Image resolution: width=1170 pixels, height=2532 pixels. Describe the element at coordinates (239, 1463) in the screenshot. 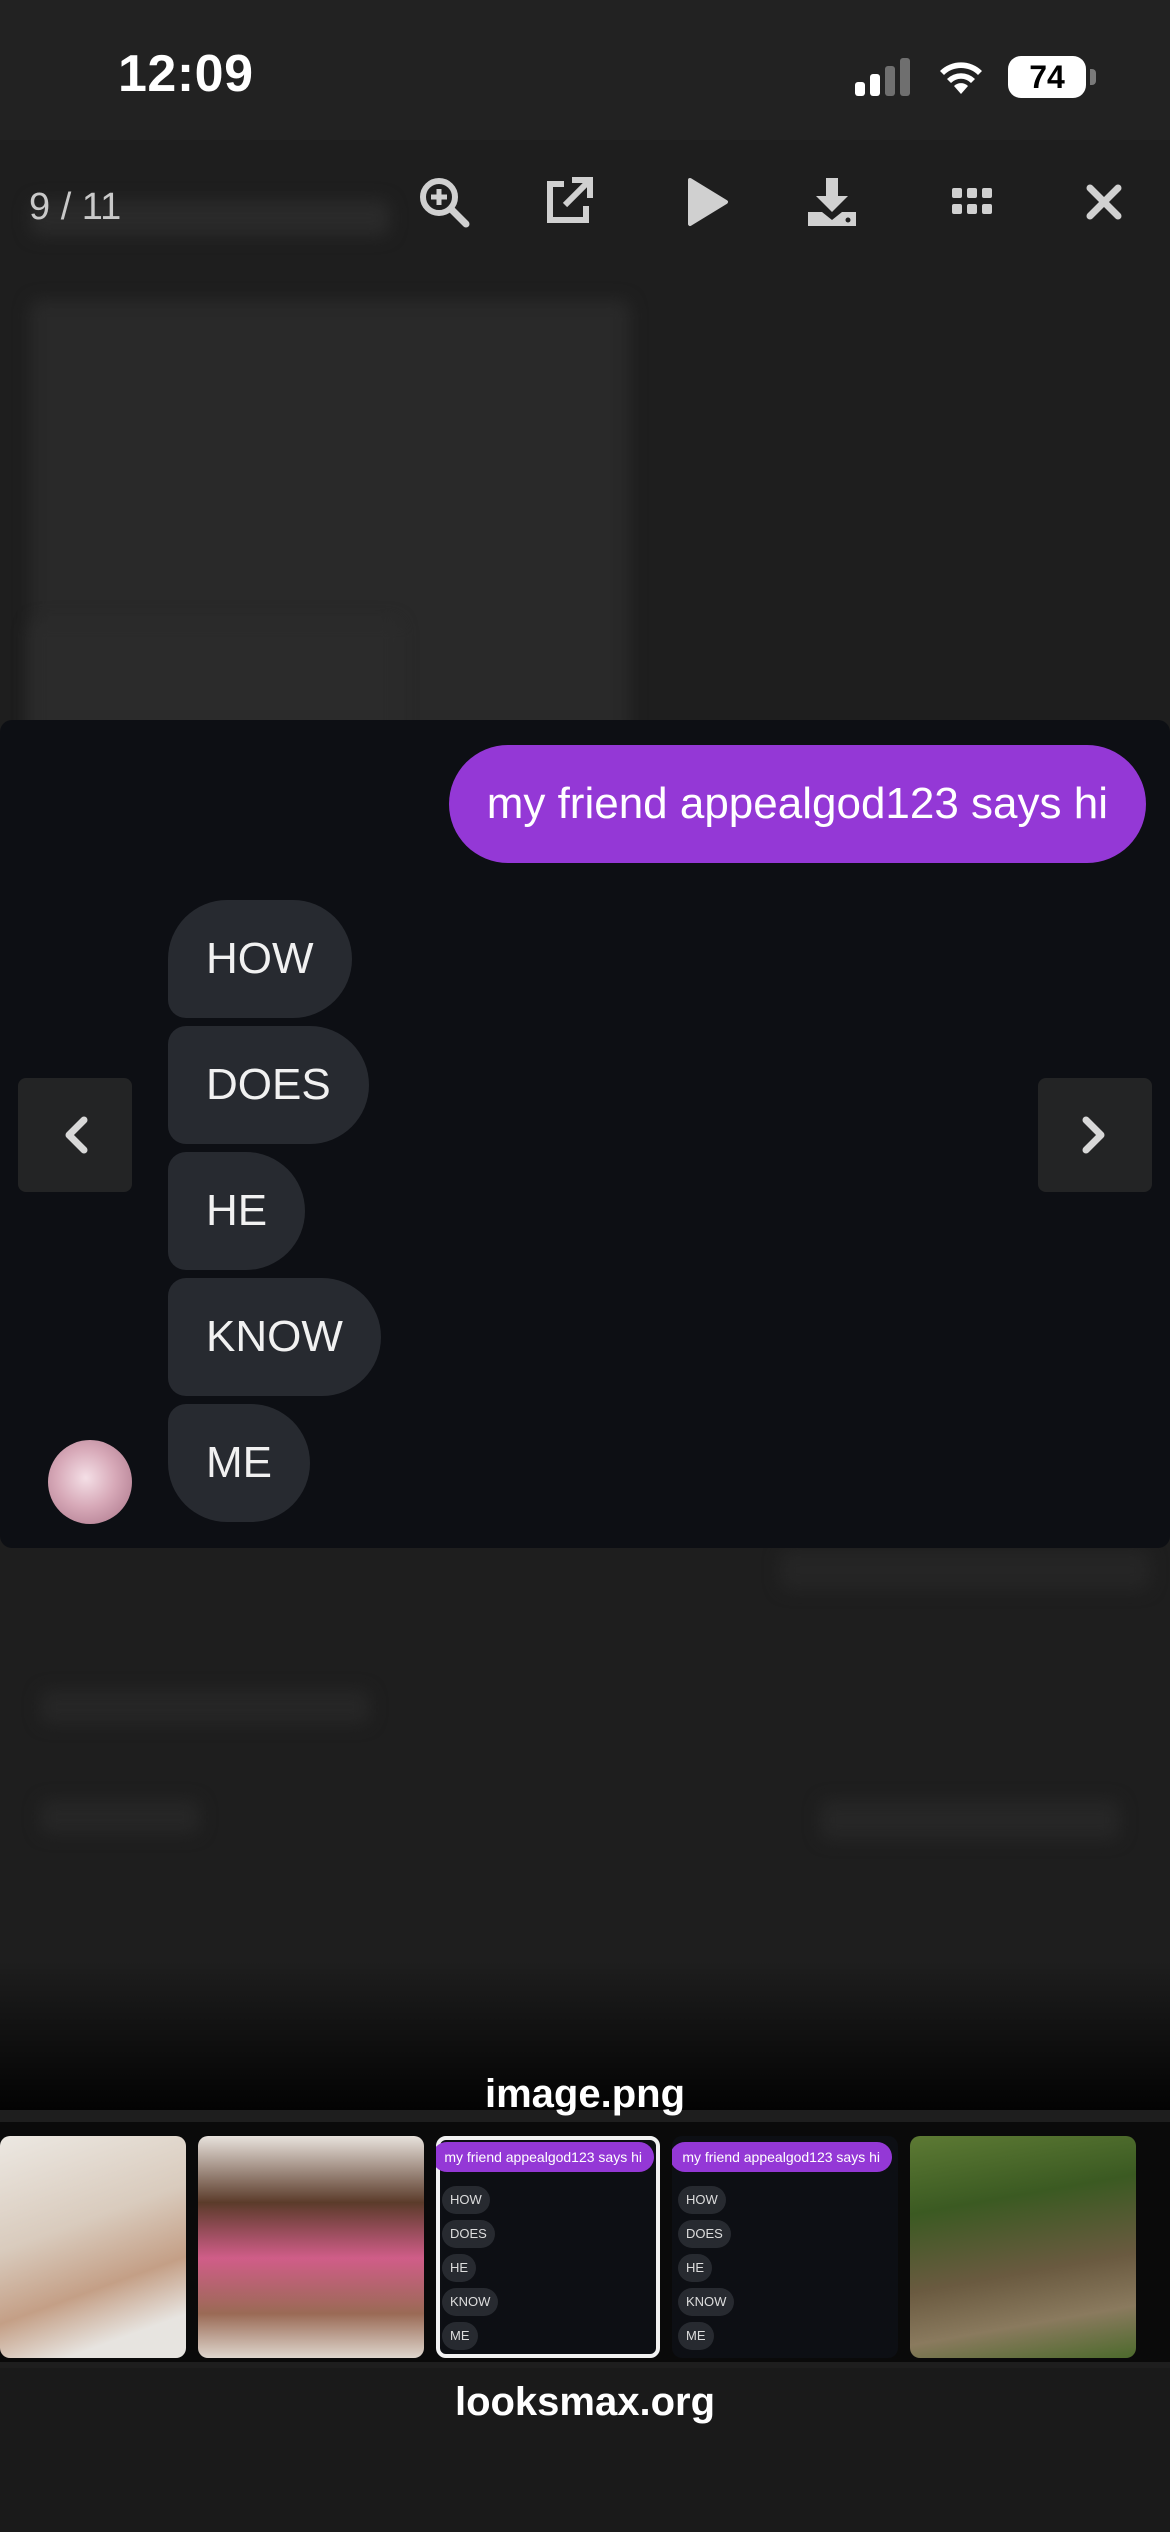

I see `received-message-bubble: ME` at that location.